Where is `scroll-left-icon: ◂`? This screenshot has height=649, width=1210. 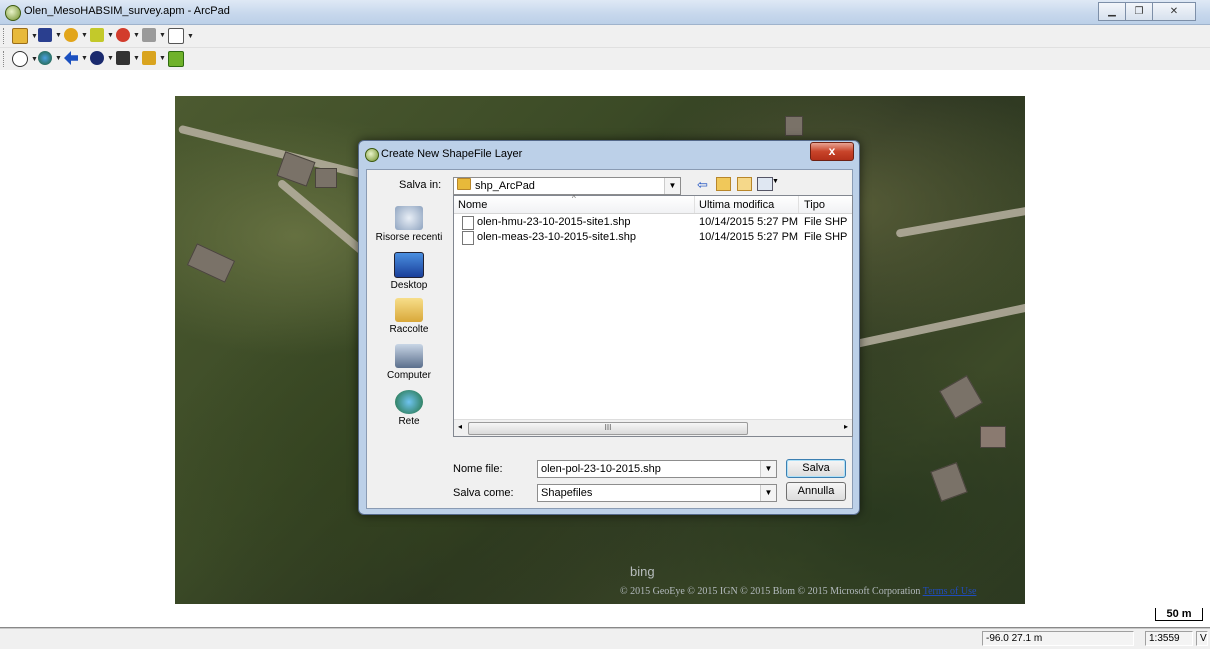 scroll-left-icon: ◂ is located at coordinates (460, 426).